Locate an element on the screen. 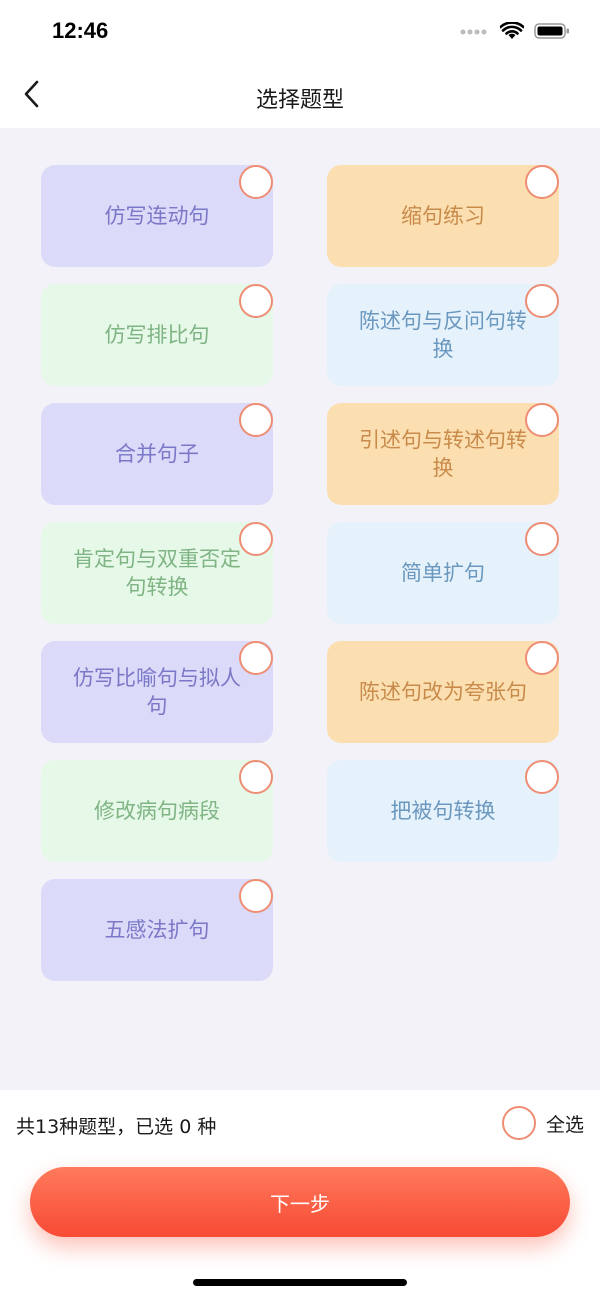 Image resolution: width=600 pixels, height=1299 pixels. card-label: 肯定句与双重否定句转换 is located at coordinates (157, 573).